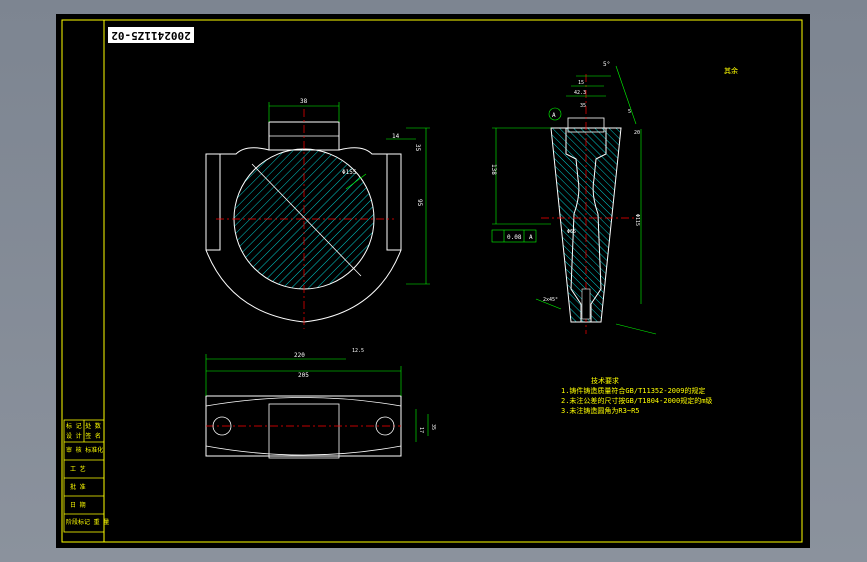  What do you see at coordinates (304, 101) in the screenshot?
I see `dim-top-width: 38` at bounding box center [304, 101].